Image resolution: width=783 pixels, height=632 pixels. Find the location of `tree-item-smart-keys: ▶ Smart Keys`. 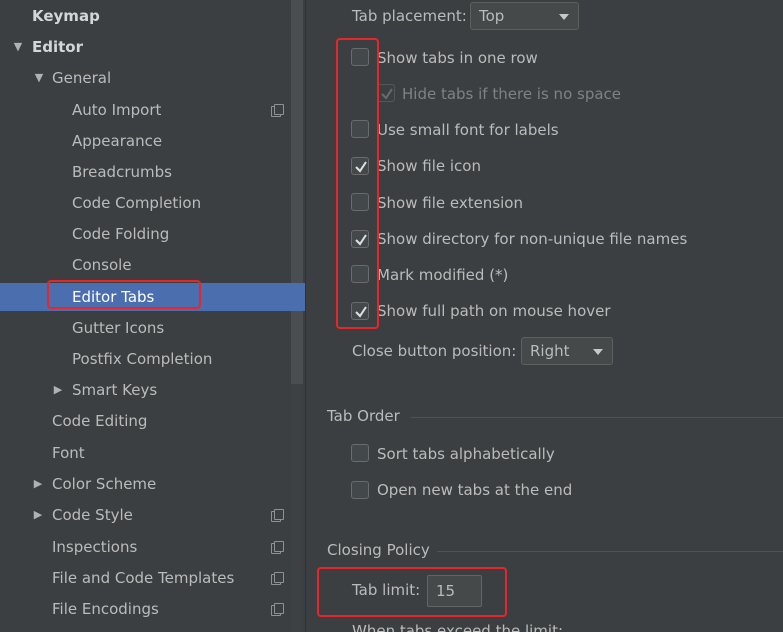

tree-item-smart-keys: ▶ Smart Keys is located at coordinates (152, 390).